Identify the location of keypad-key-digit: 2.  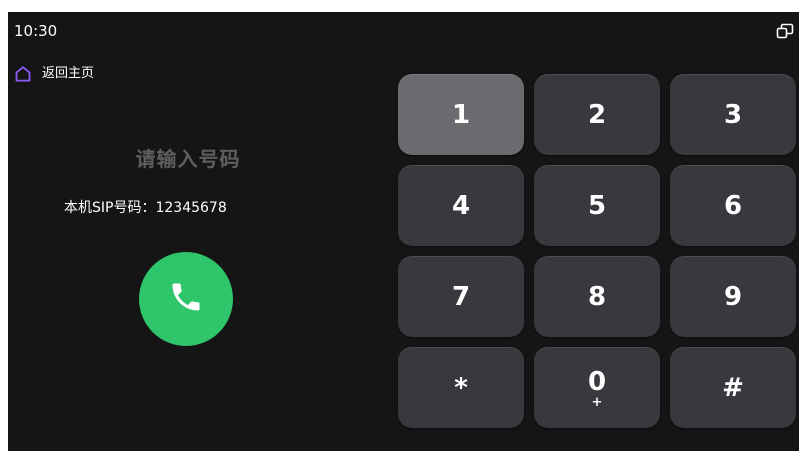
(597, 114).